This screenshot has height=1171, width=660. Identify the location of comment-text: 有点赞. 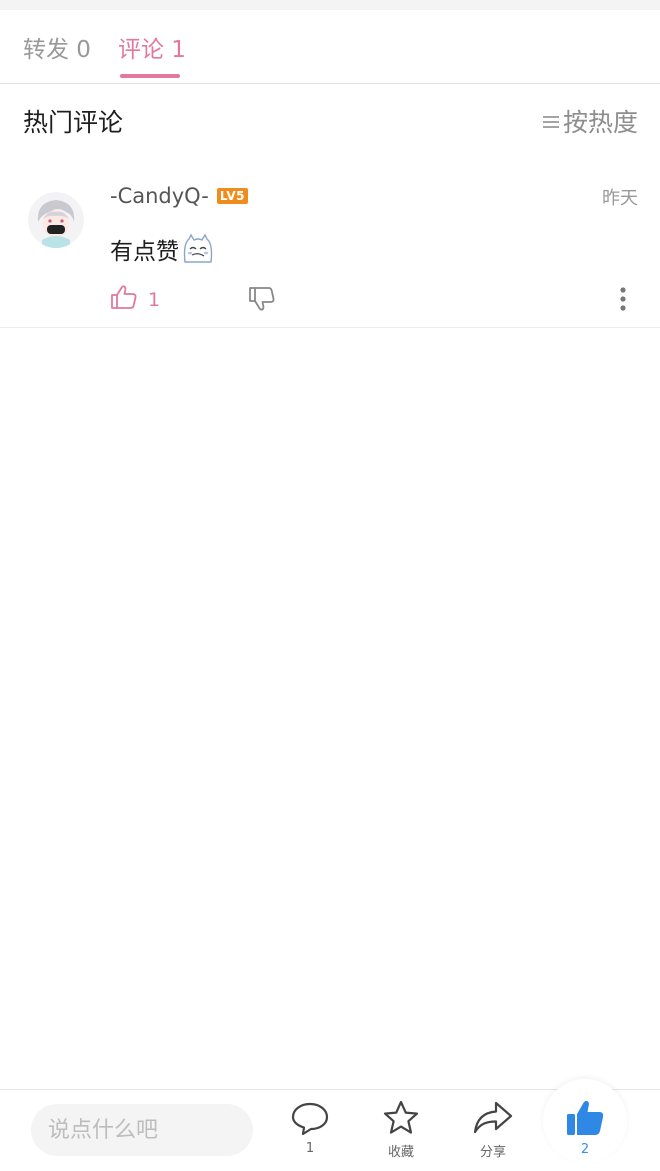
(144, 252).